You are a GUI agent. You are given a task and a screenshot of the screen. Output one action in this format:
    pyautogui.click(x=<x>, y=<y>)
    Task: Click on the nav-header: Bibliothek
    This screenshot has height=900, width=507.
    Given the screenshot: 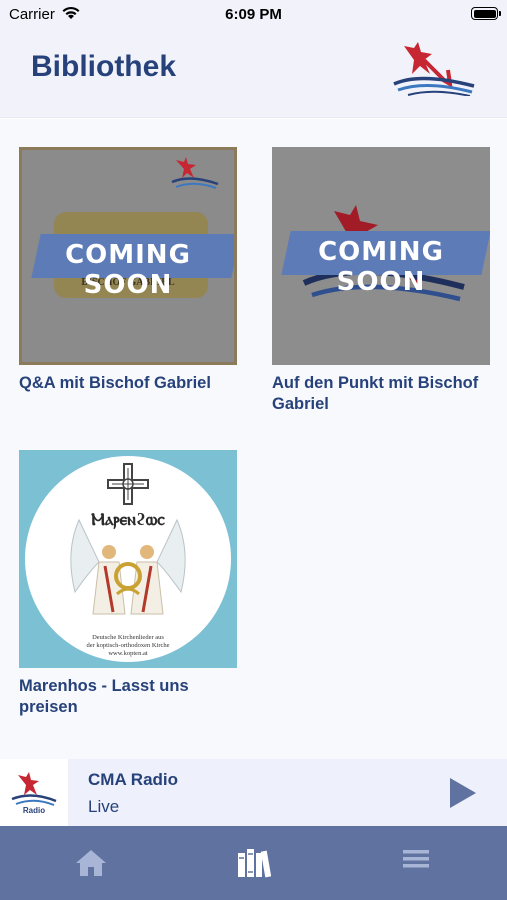 What is the action you would take?
    pyautogui.click(x=253, y=74)
    